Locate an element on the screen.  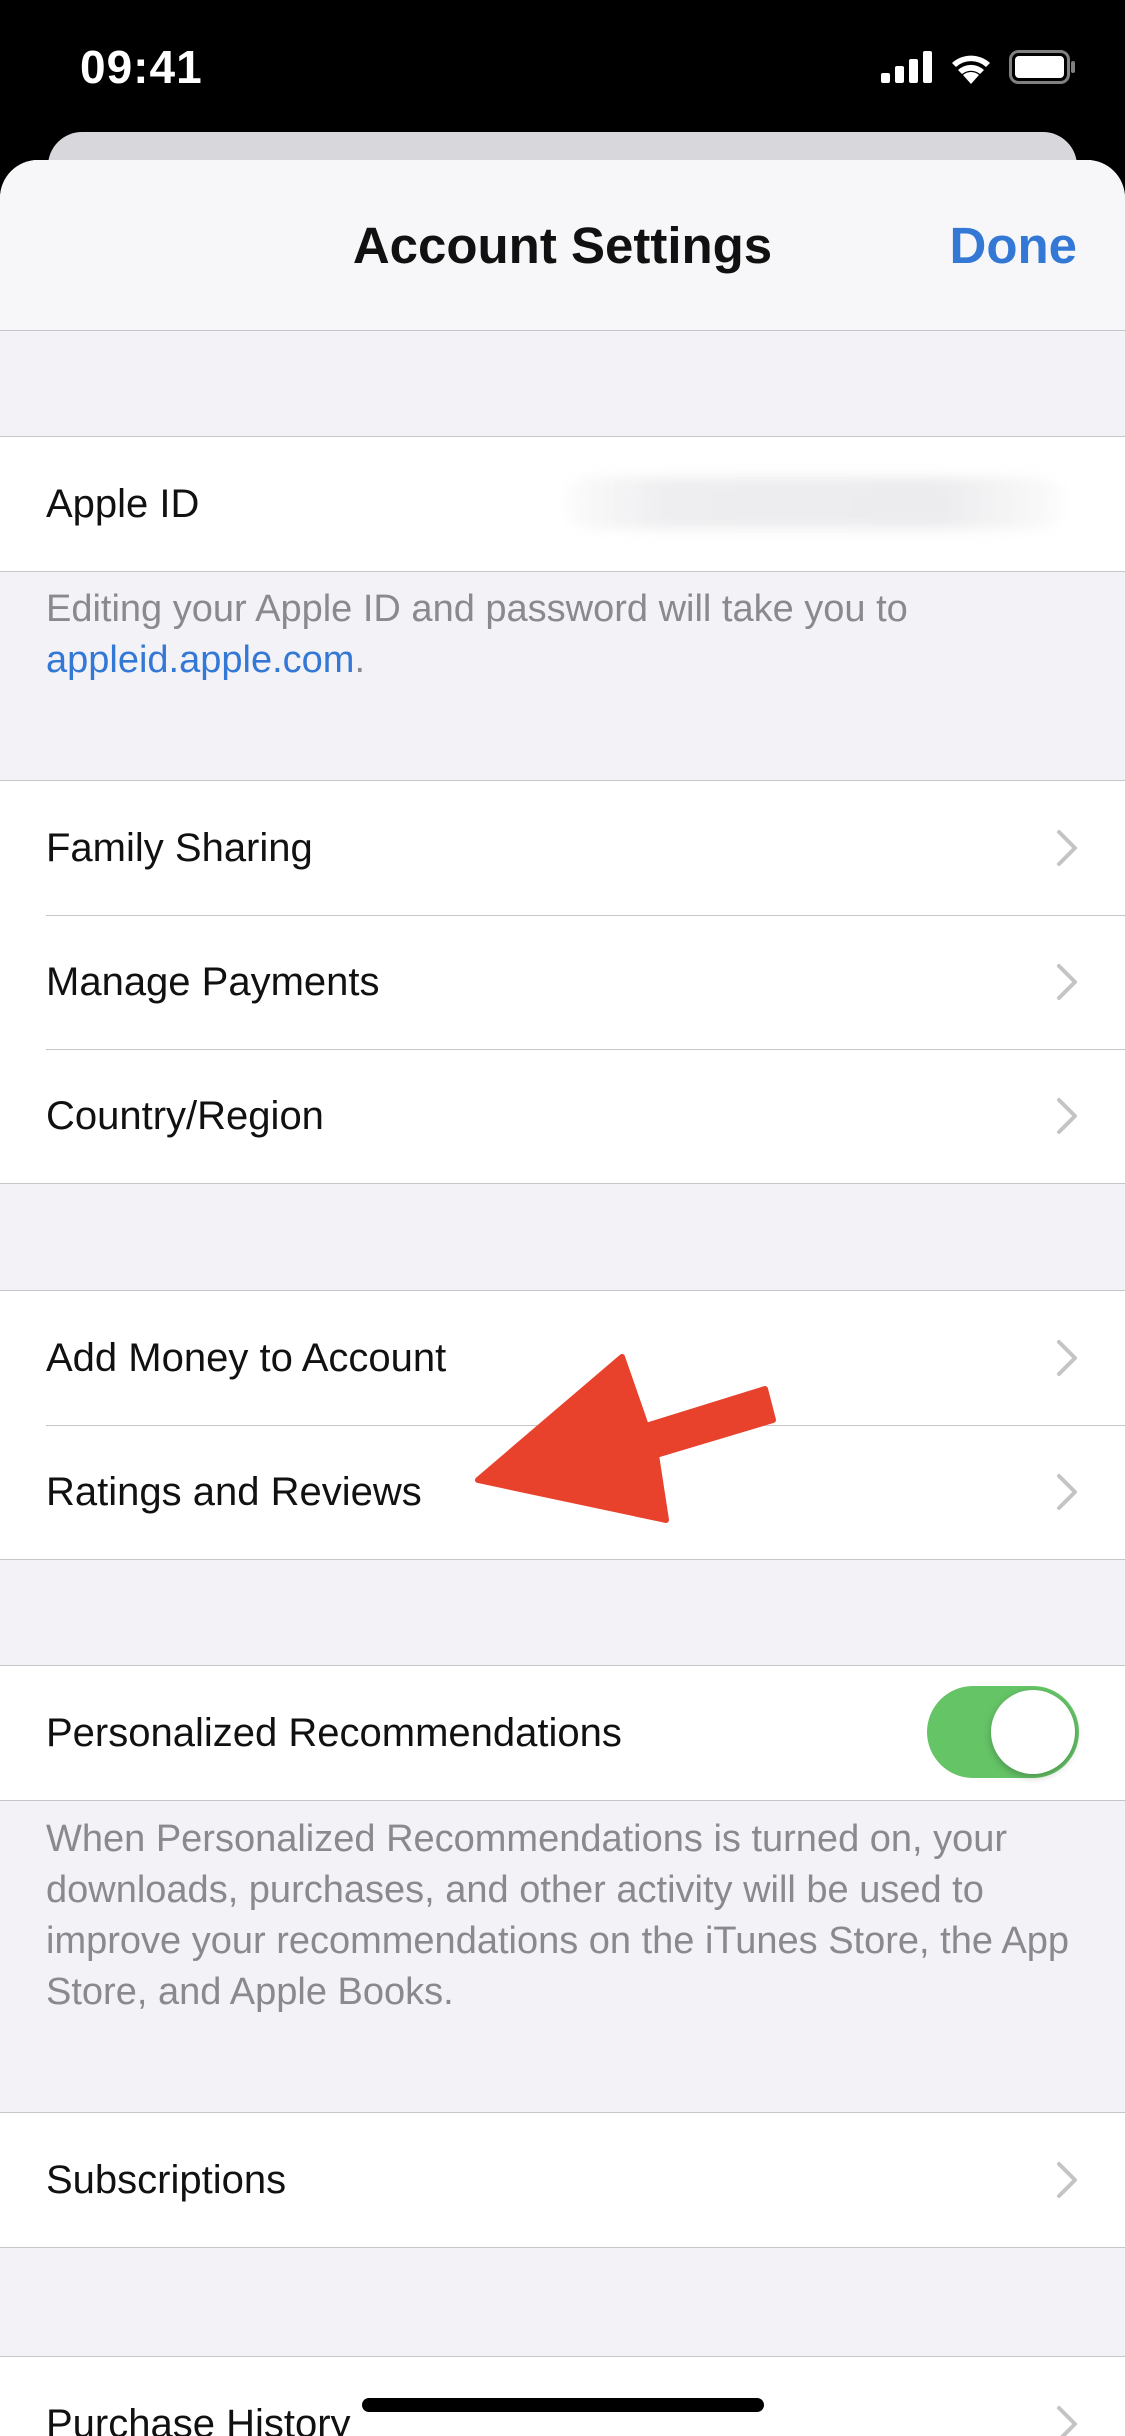
personalized-recommendations-row: Personalized Recommendations is located at coordinates (562, 1733).